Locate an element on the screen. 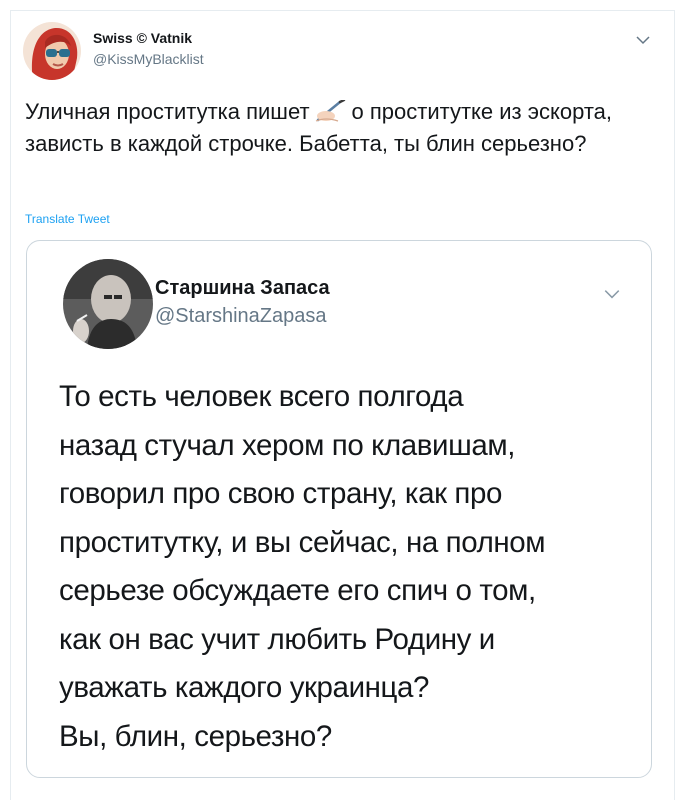  quoted-text-line: серьезе обсуждаете его спич о том, is located at coordinates (297, 590).